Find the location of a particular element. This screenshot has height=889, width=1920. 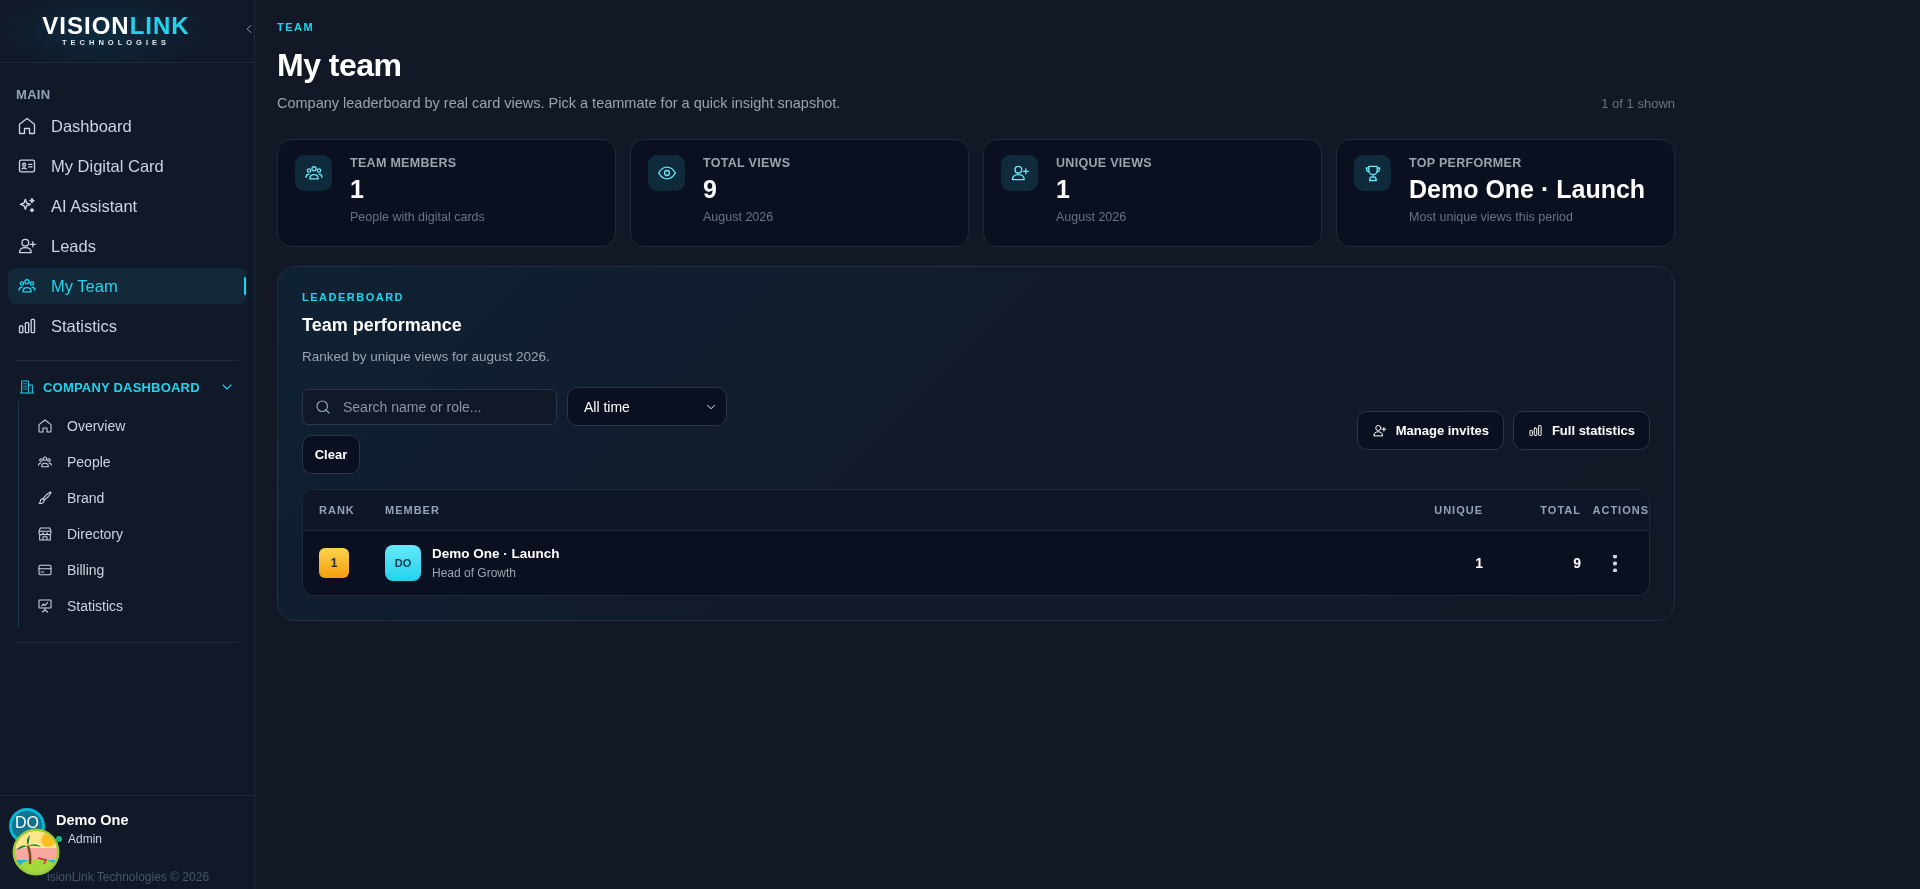

search-icon is located at coordinates (323, 406).